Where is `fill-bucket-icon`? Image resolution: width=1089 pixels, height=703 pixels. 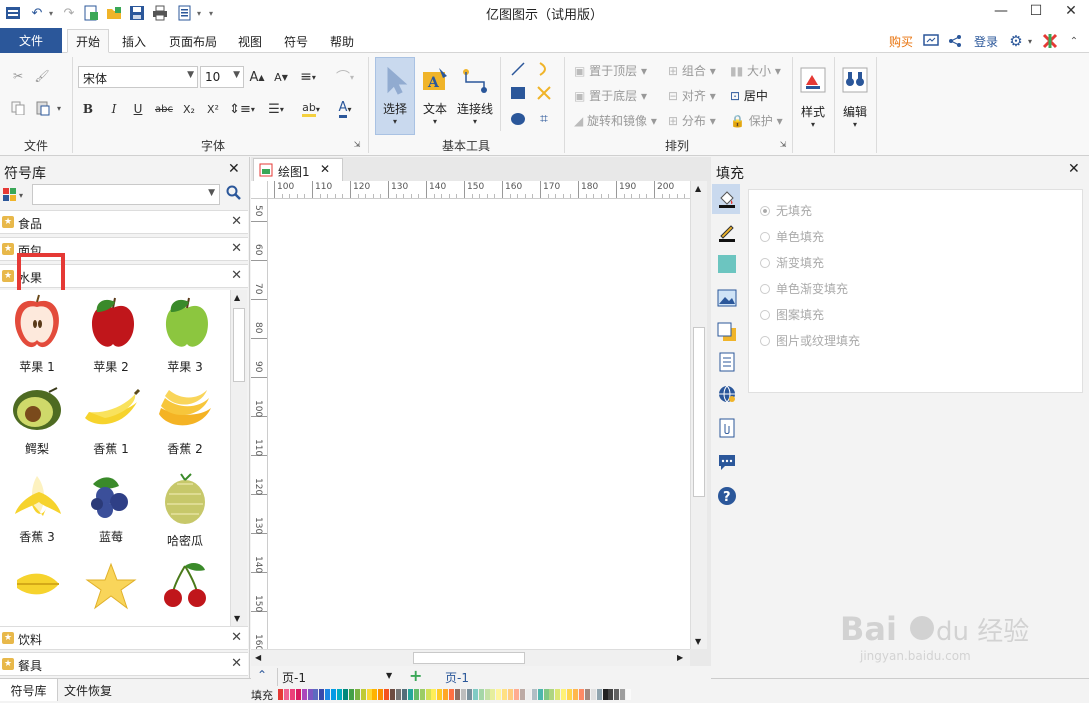 fill-bucket-icon is located at coordinates (727, 198).